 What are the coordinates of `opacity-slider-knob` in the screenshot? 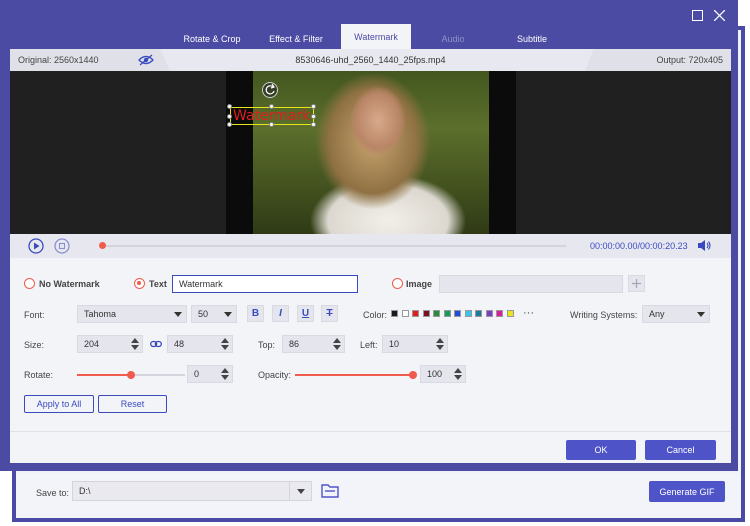 It's located at (413, 375).